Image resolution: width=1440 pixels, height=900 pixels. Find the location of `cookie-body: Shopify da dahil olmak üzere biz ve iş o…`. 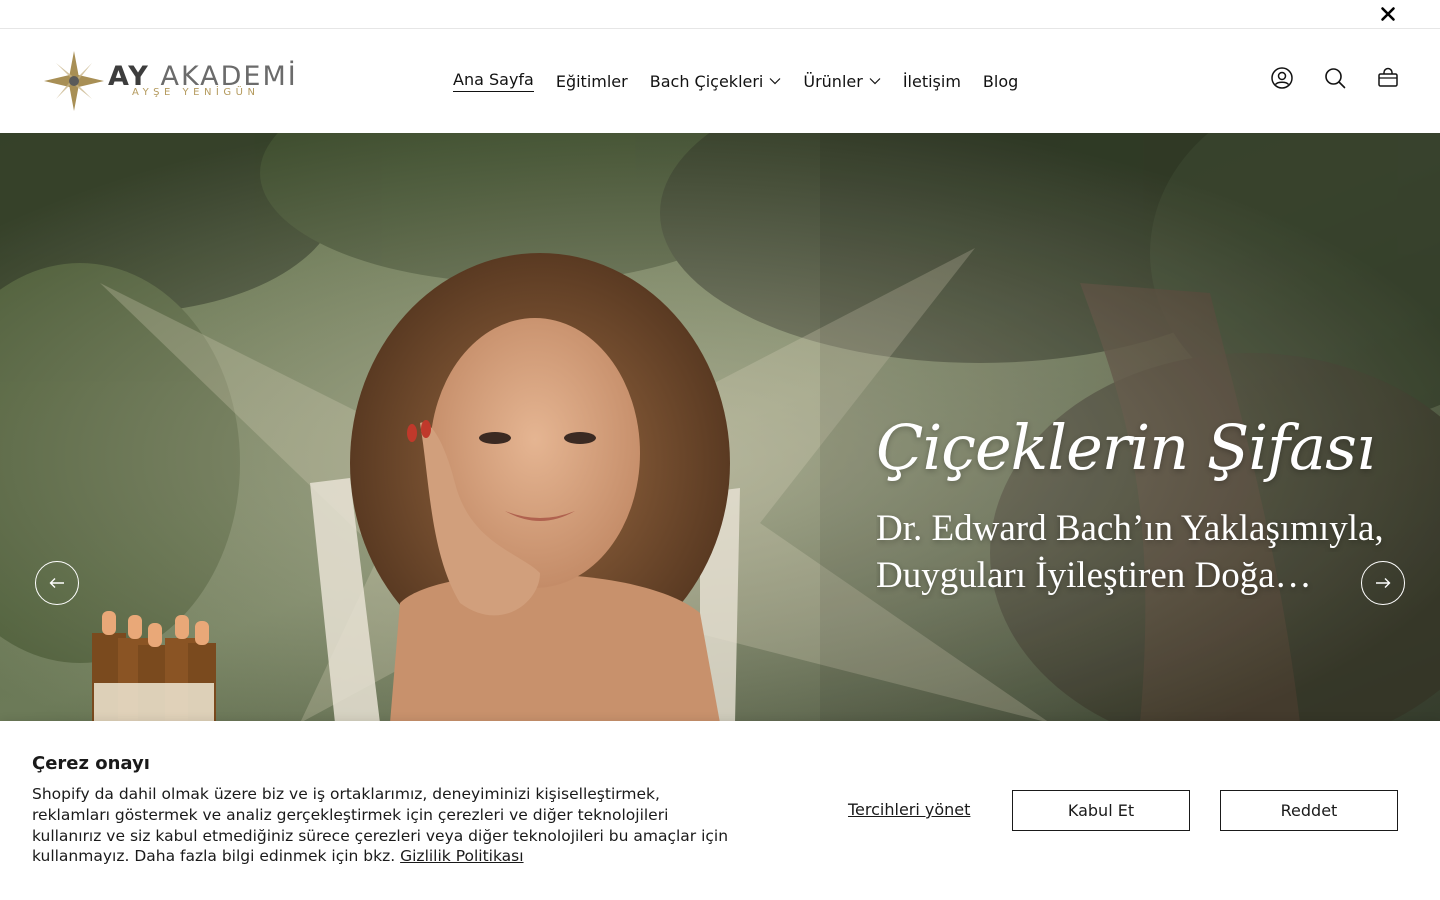

cookie-body: Shopify da dahil olmak üzere biz ve iş o… is located at coordinates (380, 825).